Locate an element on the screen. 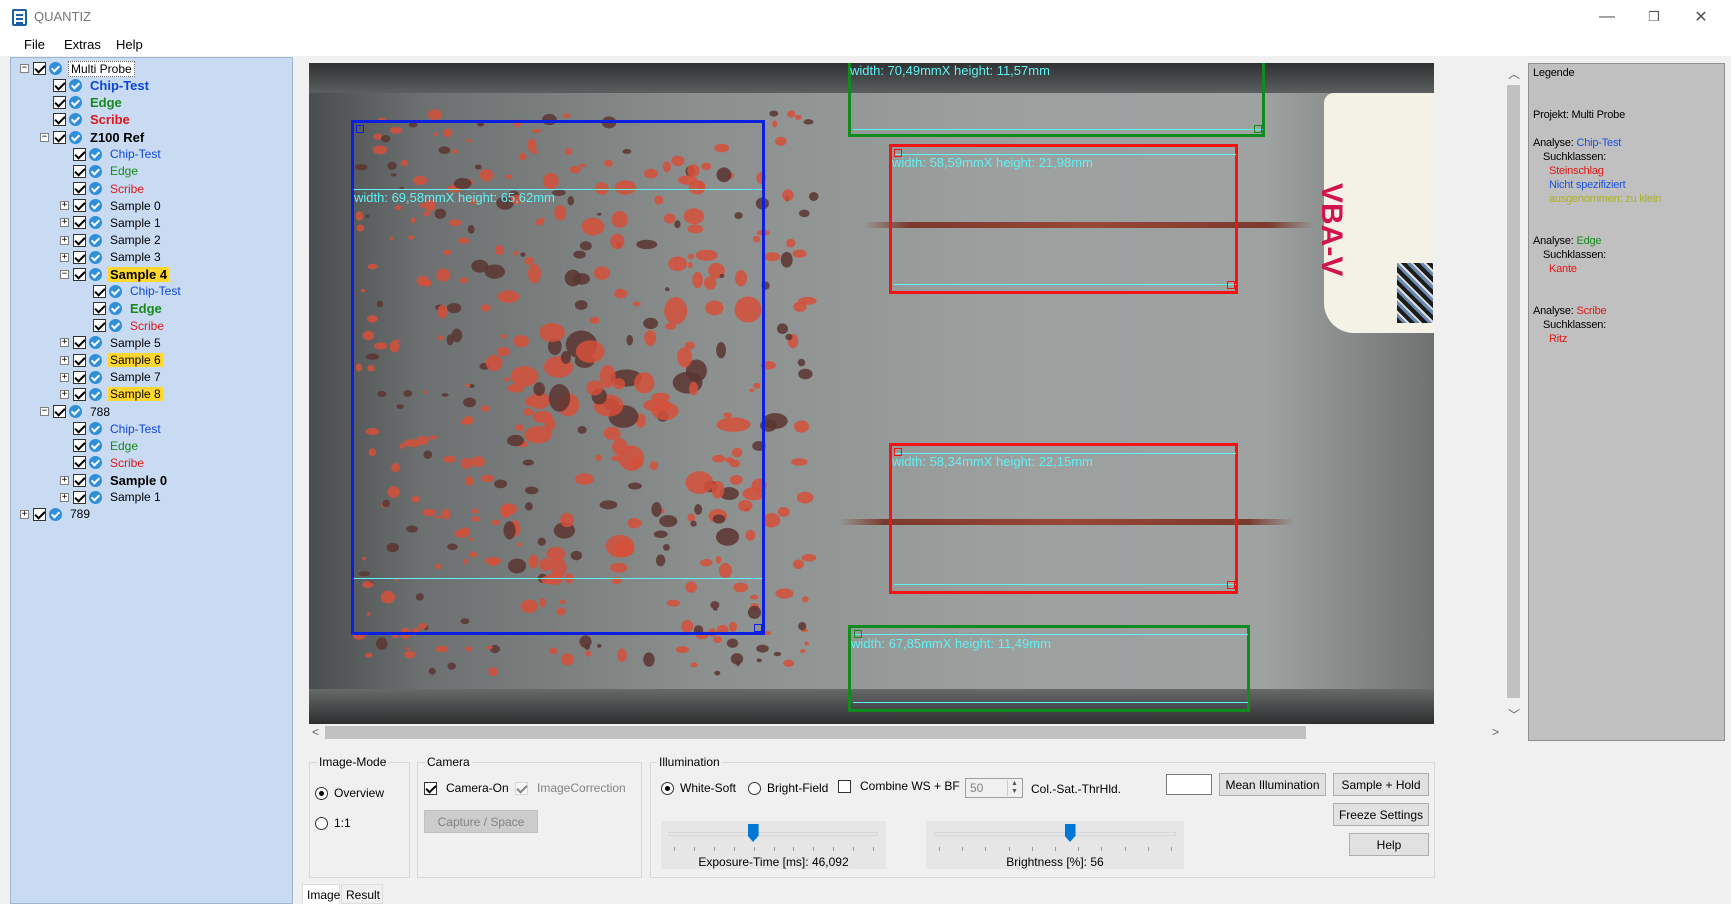 The width and height of the screenshot is (1731, 904). white-soft-radio: White-Soft is located at coordinates (698, 788).